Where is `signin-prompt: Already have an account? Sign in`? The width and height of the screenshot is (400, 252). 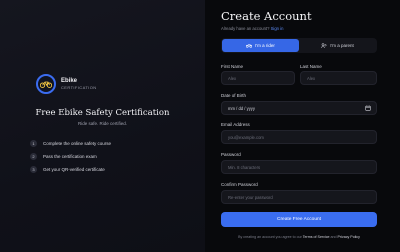
signin-prompt: Already have an account? Sign in is located at coordinates (252, 28).